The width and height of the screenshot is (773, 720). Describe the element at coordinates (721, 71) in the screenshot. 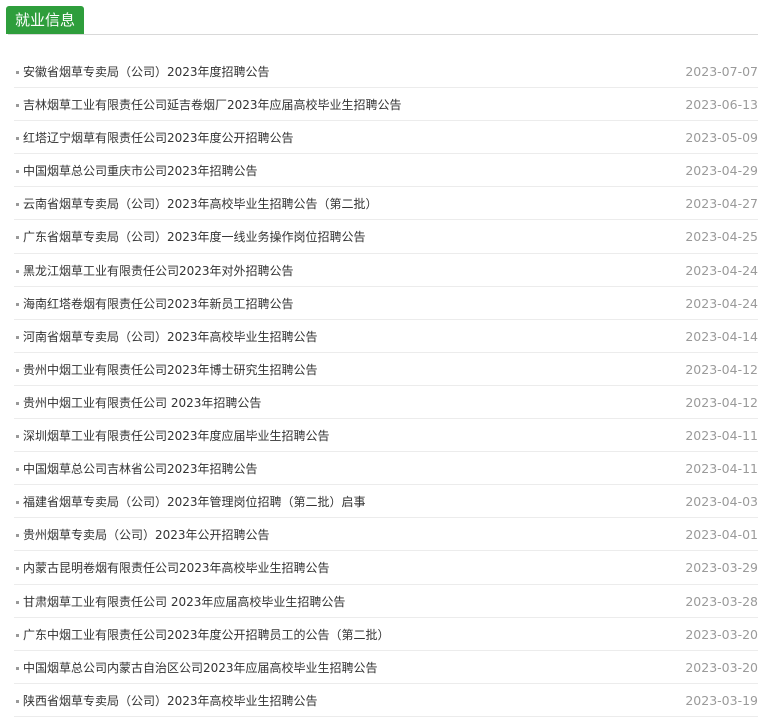

I see `news-date: 2023-07-07` at that location.